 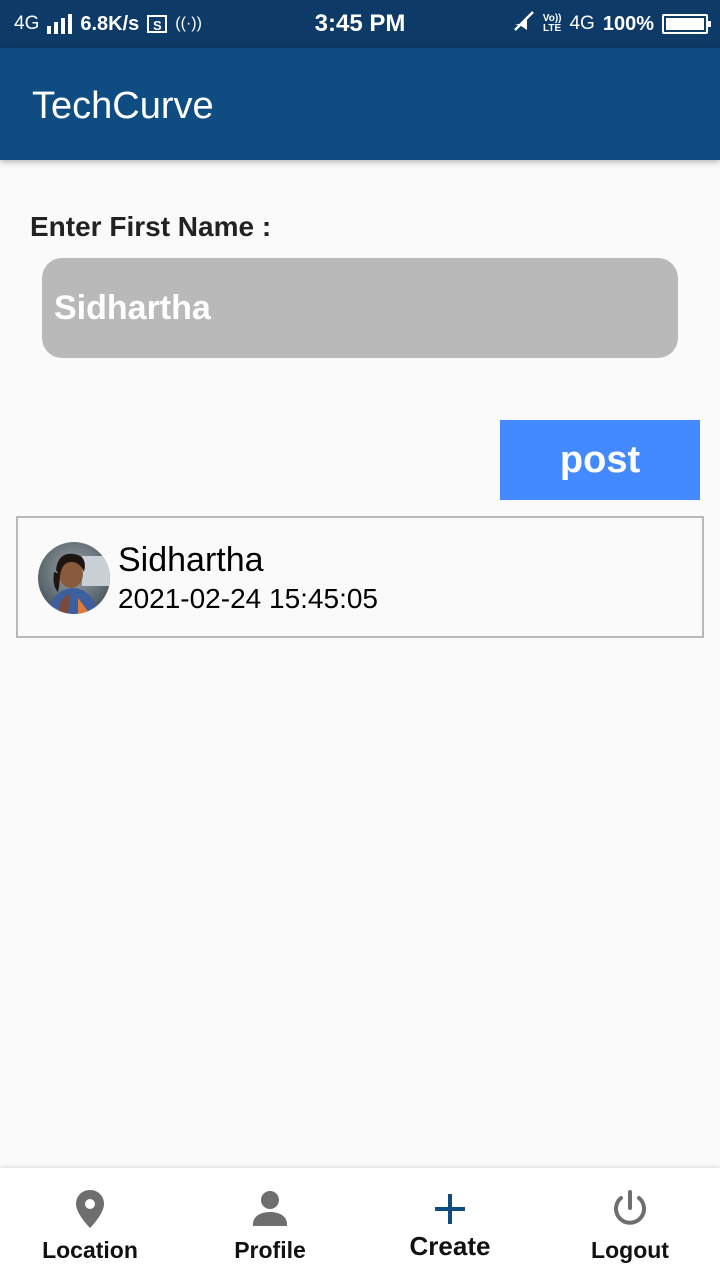 I want to click on app-title: TechCurve, so click(x=123, y=106).